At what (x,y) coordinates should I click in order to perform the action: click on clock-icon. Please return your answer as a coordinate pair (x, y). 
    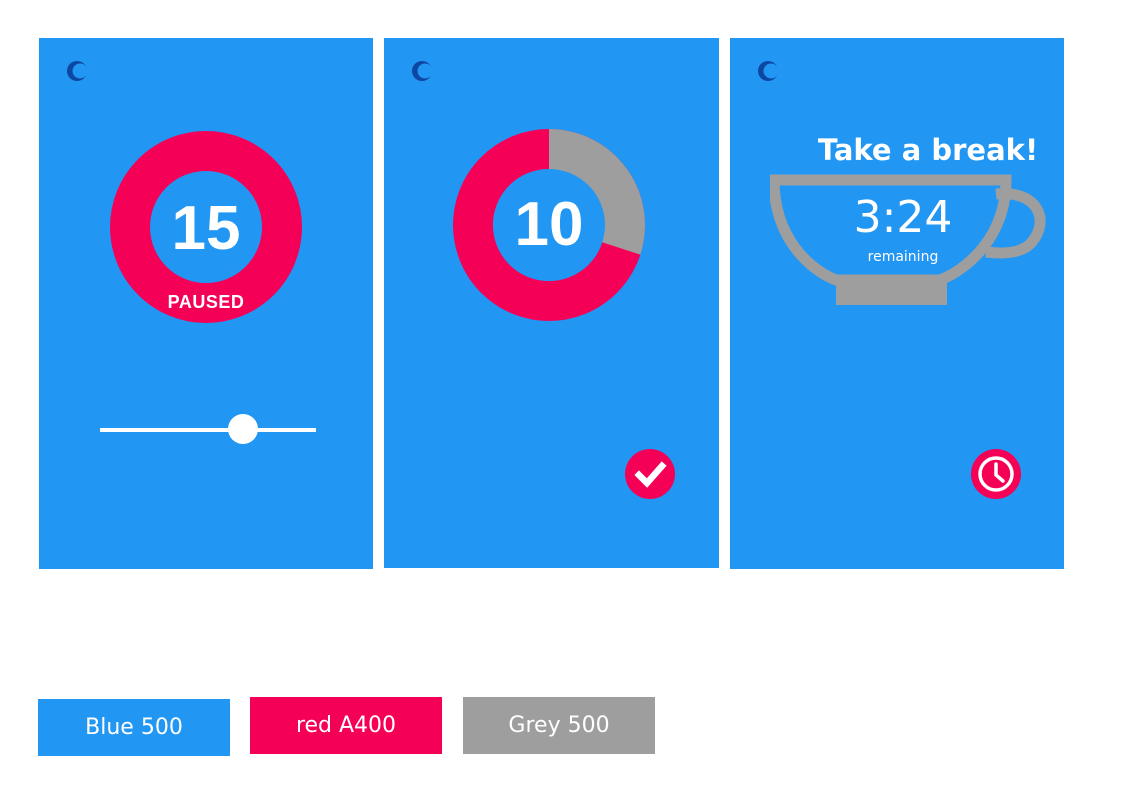
    Looking at the image, I should click on (996, 474).